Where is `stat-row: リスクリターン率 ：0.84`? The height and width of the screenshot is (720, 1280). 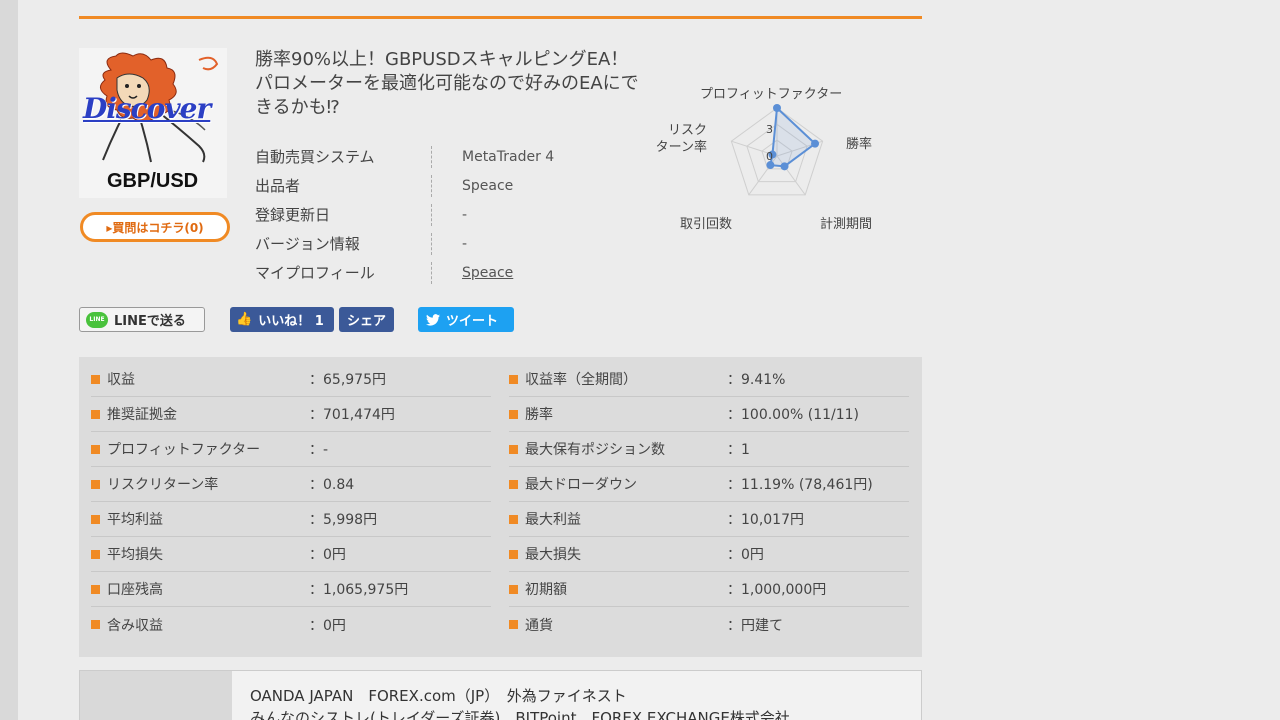
stat-row: リスクリターン率 ：0.84 is located at coordinates (291, 484).